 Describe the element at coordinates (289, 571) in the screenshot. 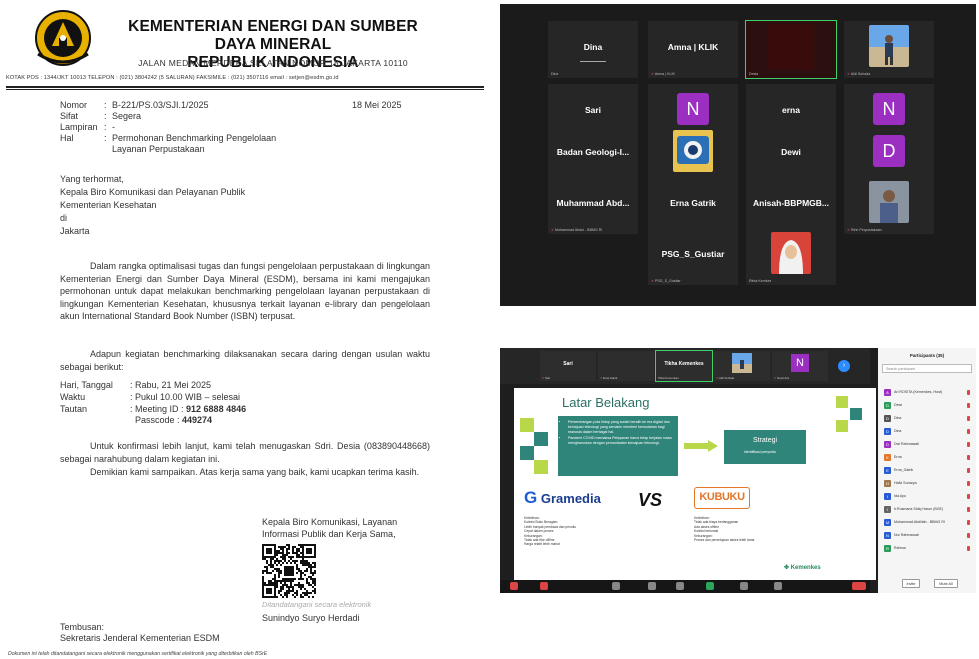

I see `qr-code-icon` at that location.